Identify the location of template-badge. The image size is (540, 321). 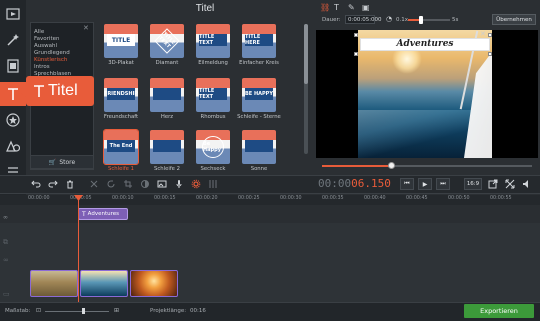
(259, 146).